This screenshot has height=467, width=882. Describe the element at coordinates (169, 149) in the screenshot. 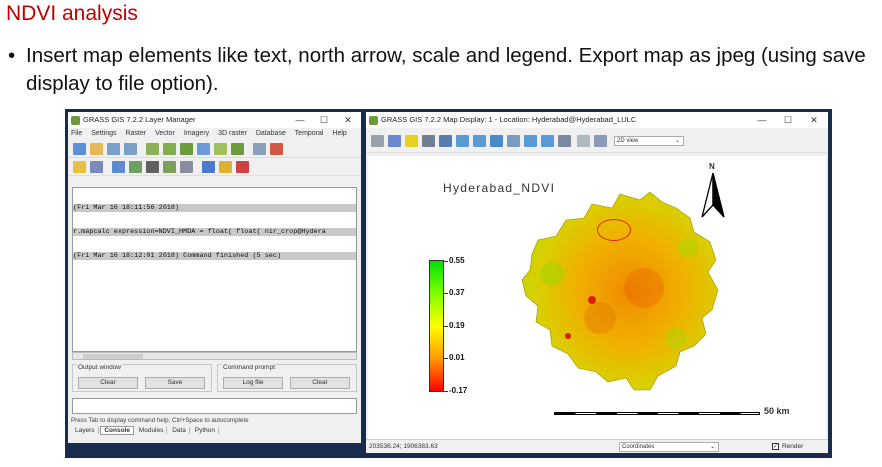

I see `add-multiple-raster-icon` at that location.